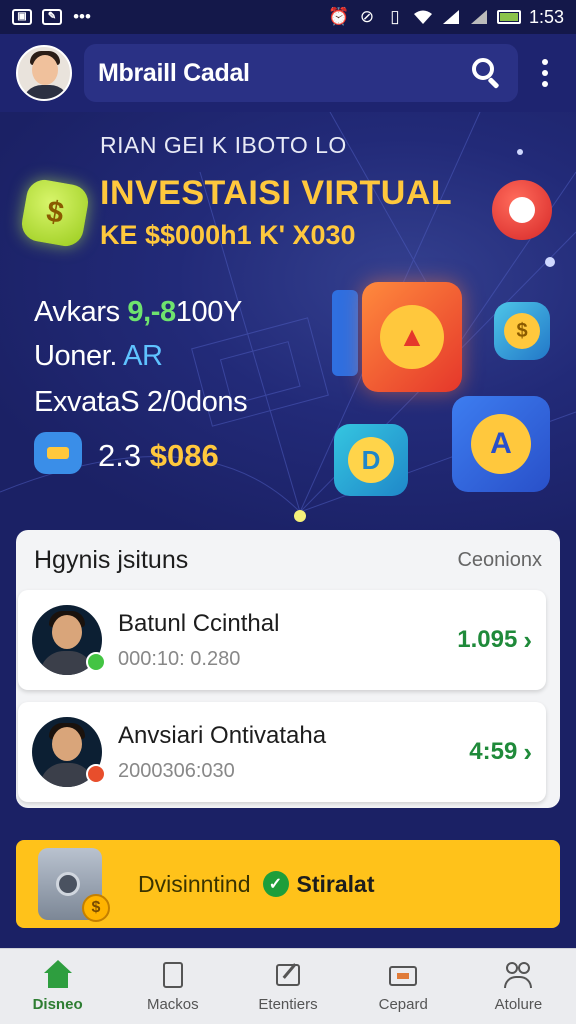 The image size is (576, 1024). Describe the element at coordinates (493, 751) in the screenshot. I see `value-text: 4:59` at that location.